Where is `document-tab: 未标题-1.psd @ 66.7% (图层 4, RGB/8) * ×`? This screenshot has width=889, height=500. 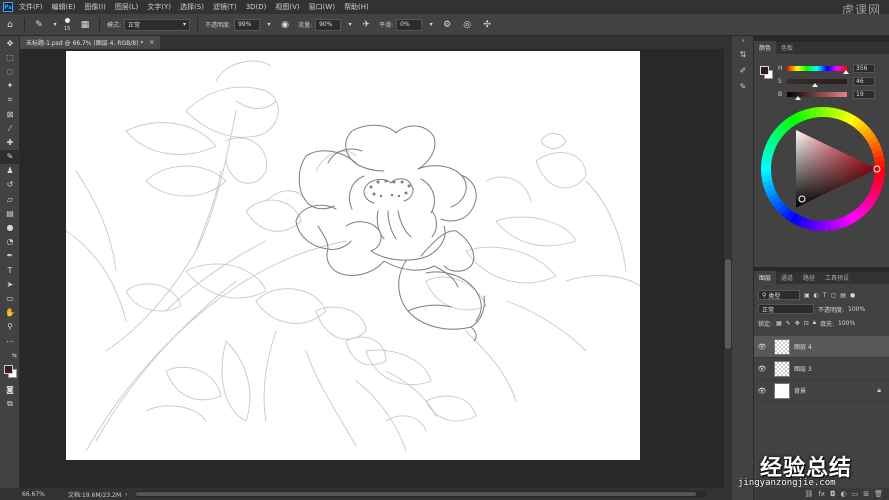
document-tab: 未标题-1.psd @ 66.7% (图层 4, RGB/8) * × is located at coordinates (90, 42).